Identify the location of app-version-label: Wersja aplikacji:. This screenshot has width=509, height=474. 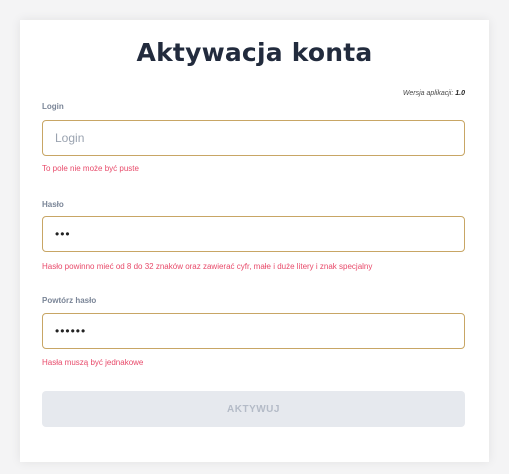
(428, 93).